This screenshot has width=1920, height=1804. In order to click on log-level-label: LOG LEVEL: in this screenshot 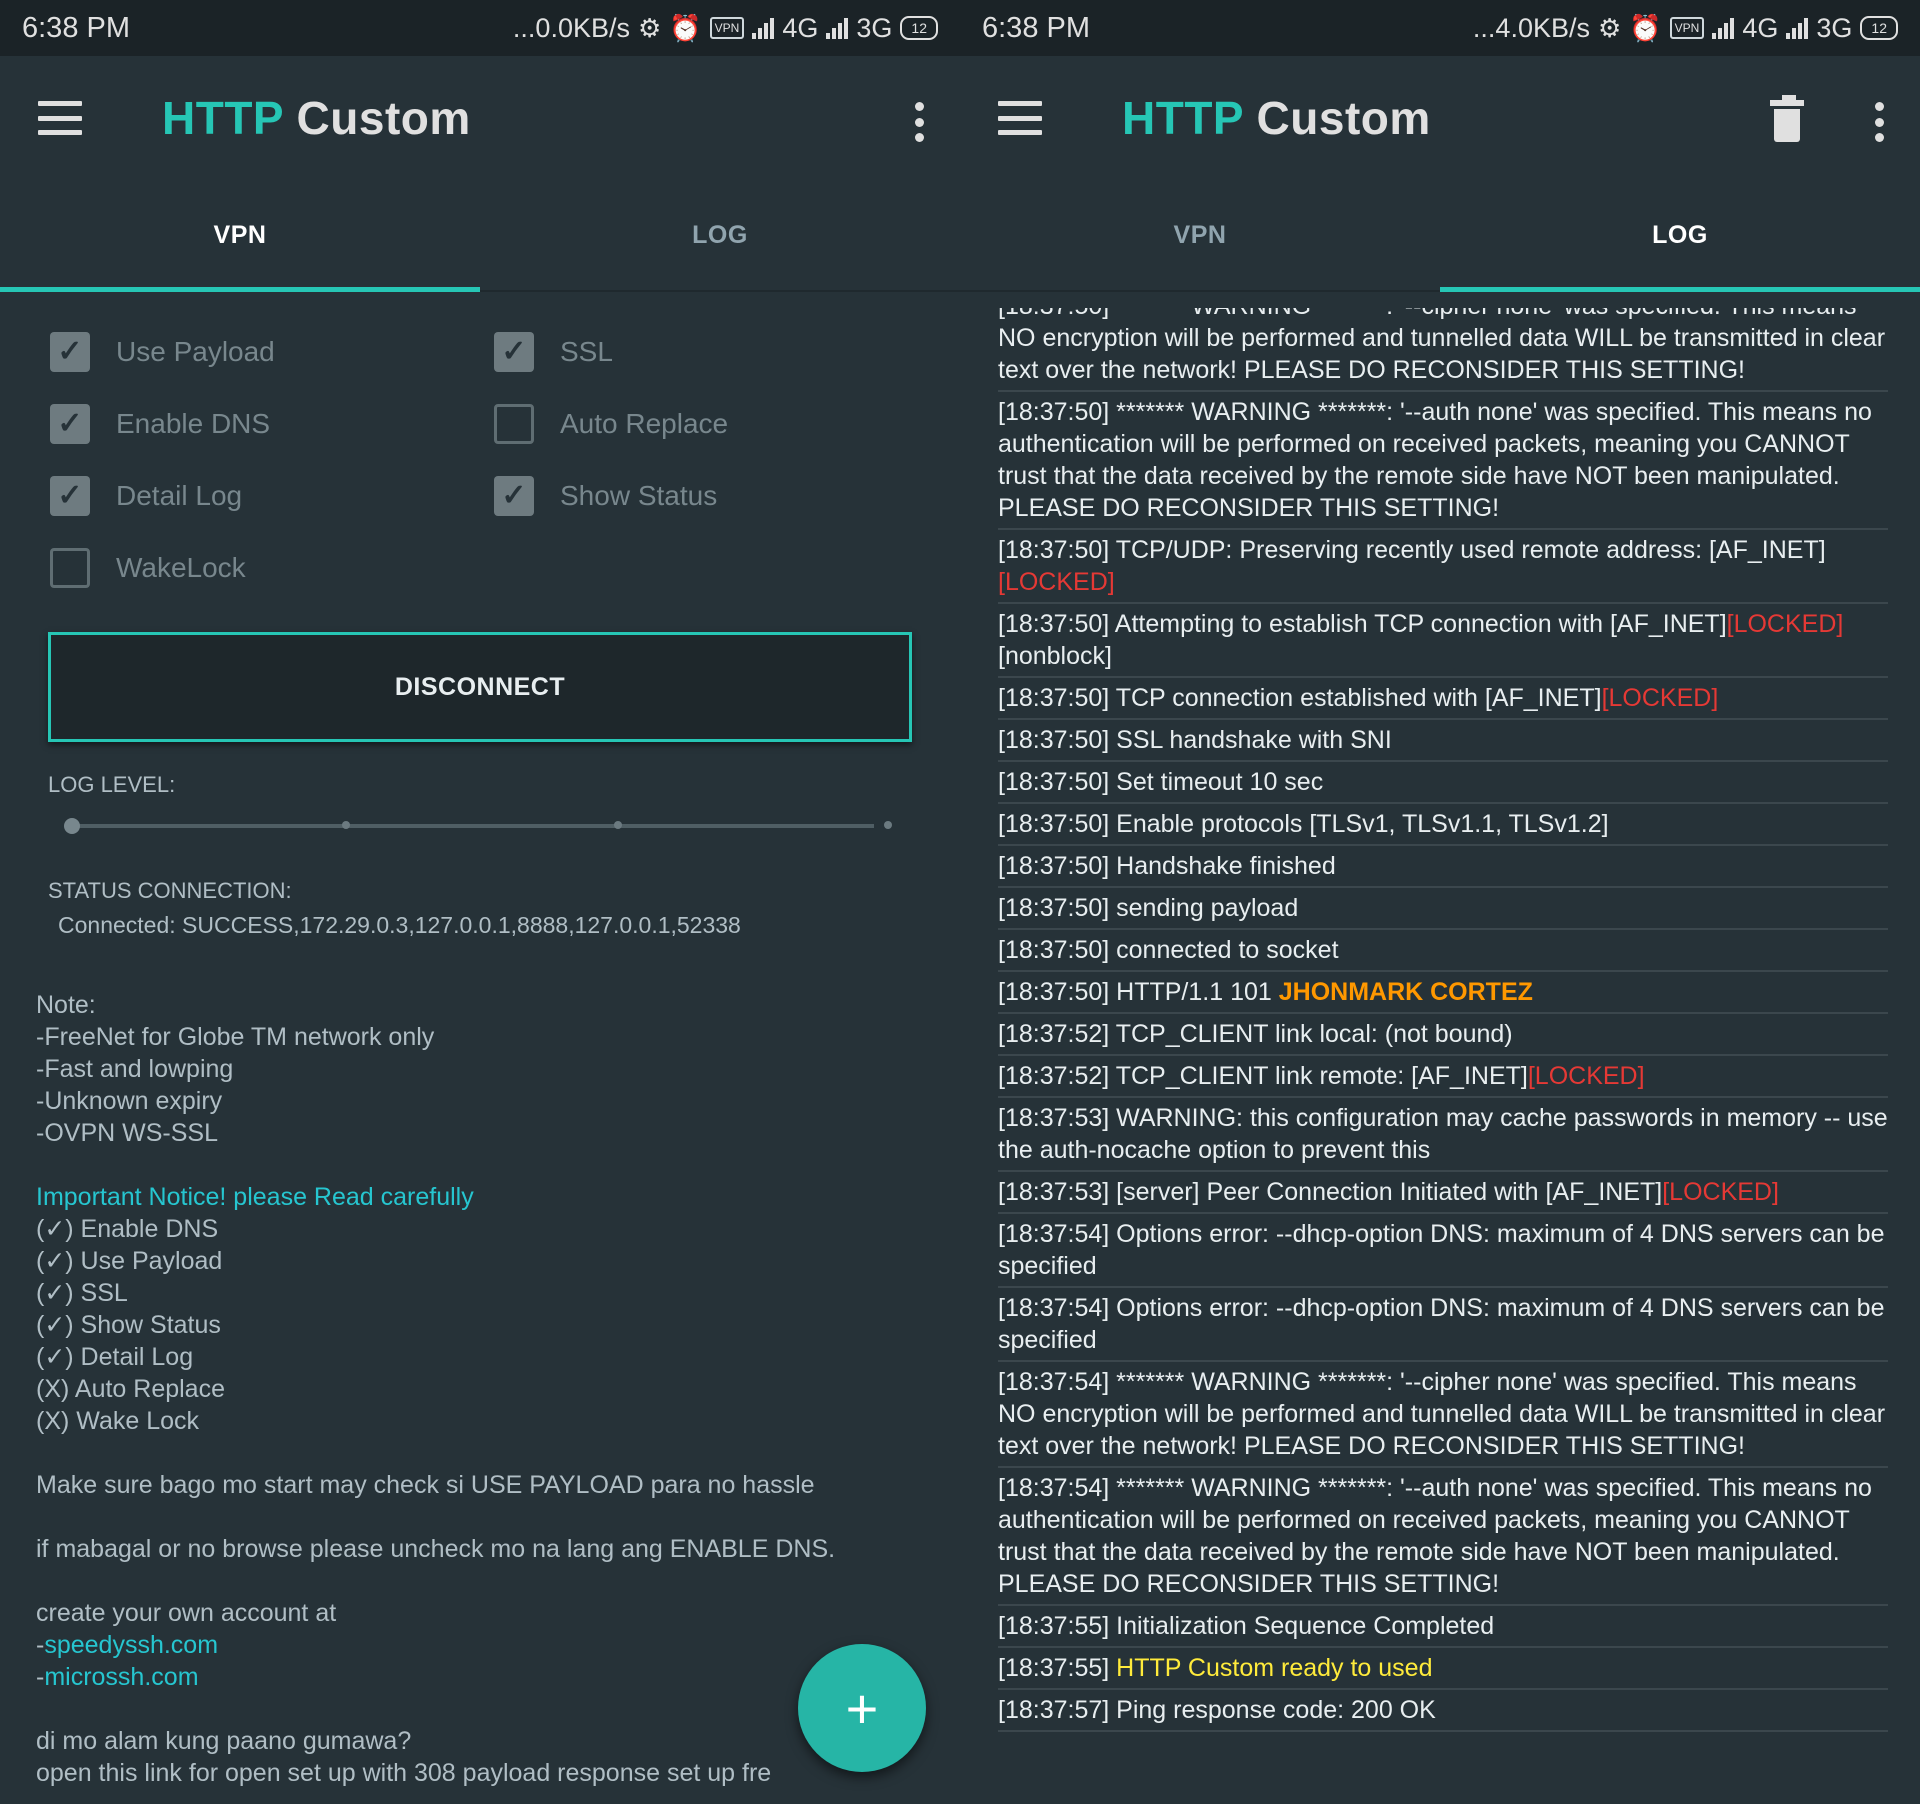, I will do `click(112, 784)`.